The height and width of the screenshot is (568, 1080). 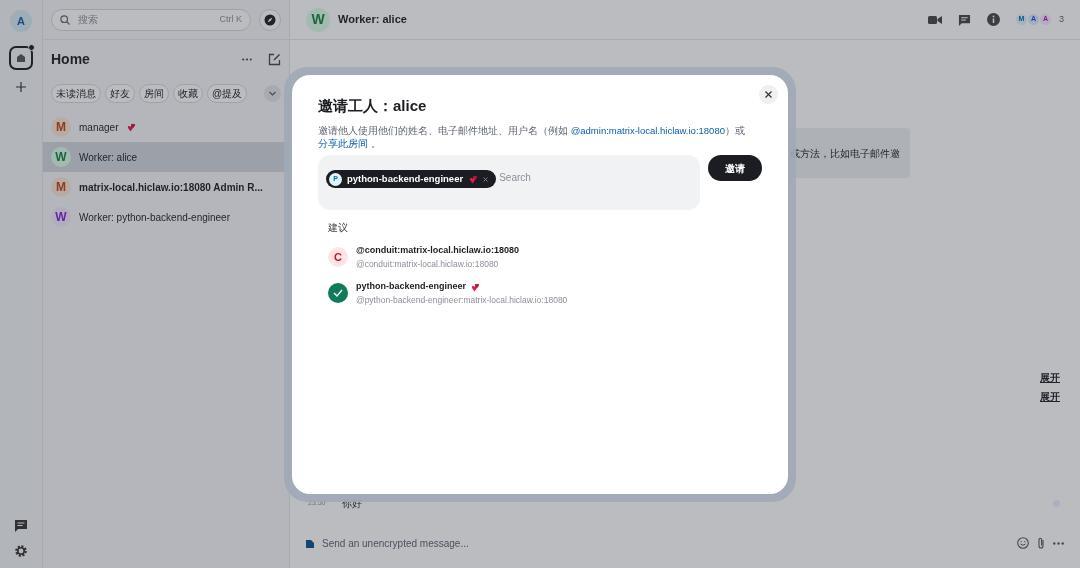 What do you see at coordinates (21, 551) in the screenshot?
I see `settings-icon` at bounding box center [21, 551].